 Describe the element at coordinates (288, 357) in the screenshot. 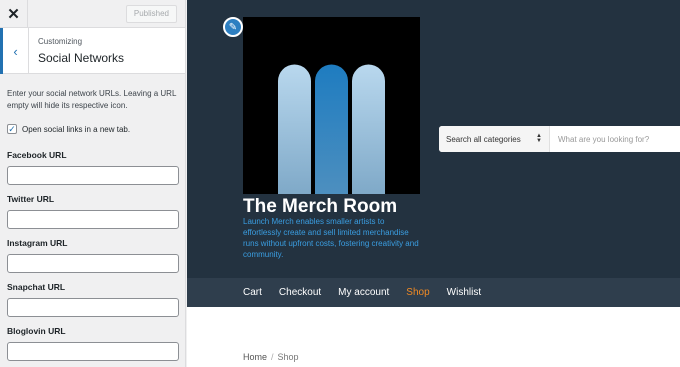

I see `breadcrumb-current: Shop` at that location.